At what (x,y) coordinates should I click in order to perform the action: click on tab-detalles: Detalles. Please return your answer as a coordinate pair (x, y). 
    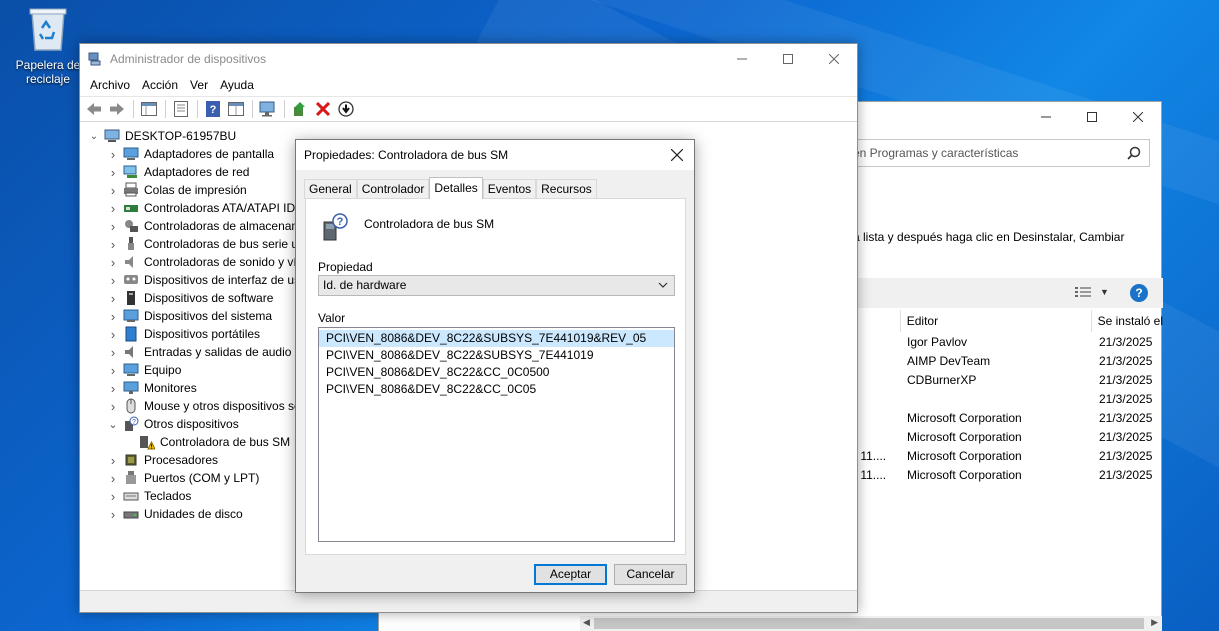
    Looking at the image, I should click on (456, 188).